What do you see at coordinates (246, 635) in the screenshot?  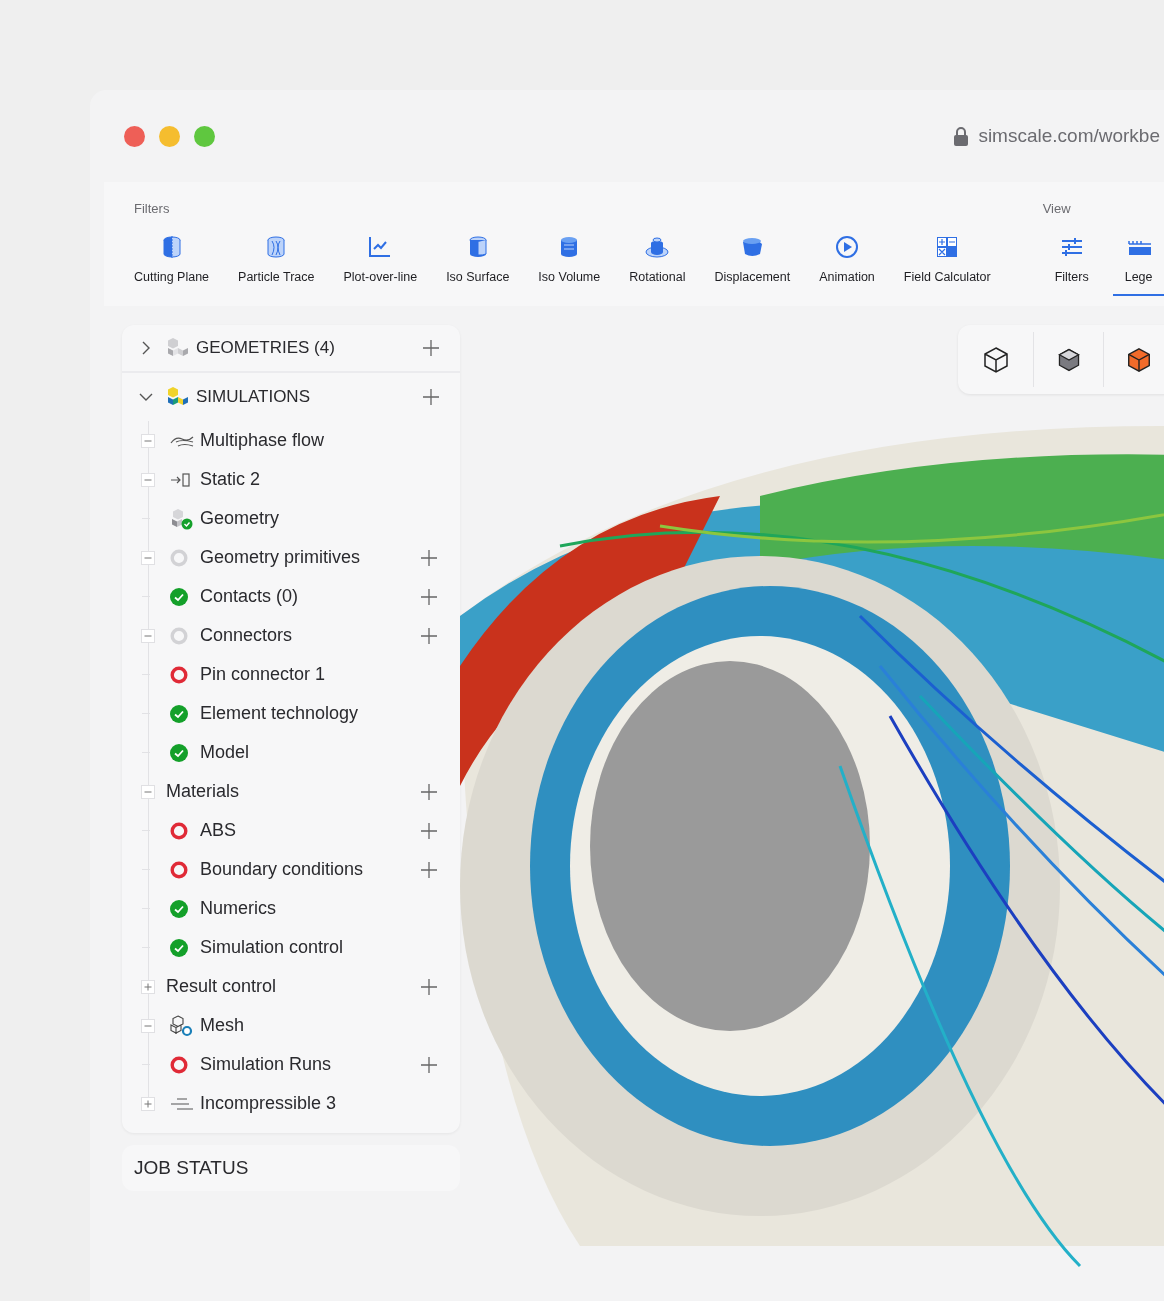 I see `tree-item: Connectors` at bounding box center [246, 635].